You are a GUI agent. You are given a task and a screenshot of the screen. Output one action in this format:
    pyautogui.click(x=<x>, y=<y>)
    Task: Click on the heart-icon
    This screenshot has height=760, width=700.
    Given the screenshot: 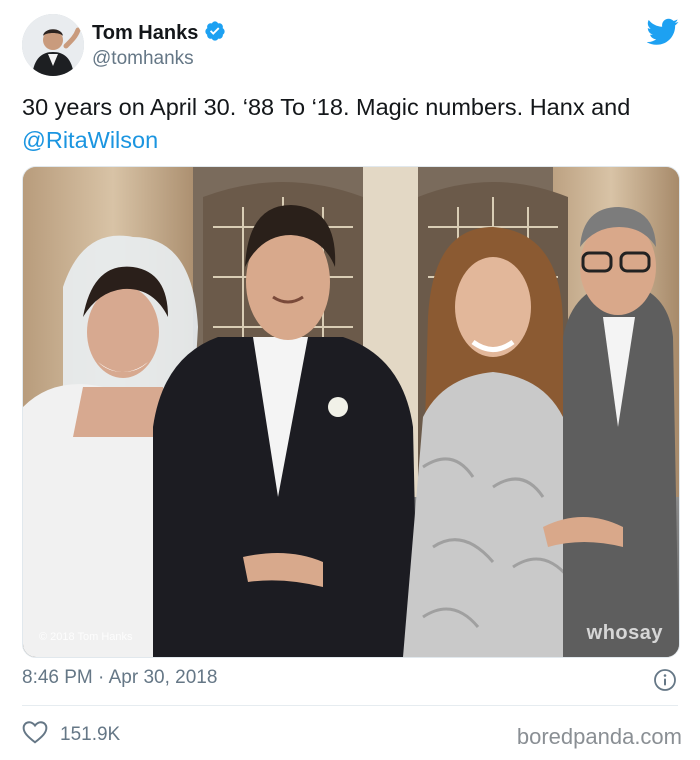 What is the action you would take?
    pyautogui.click(x=35, y=734)
    